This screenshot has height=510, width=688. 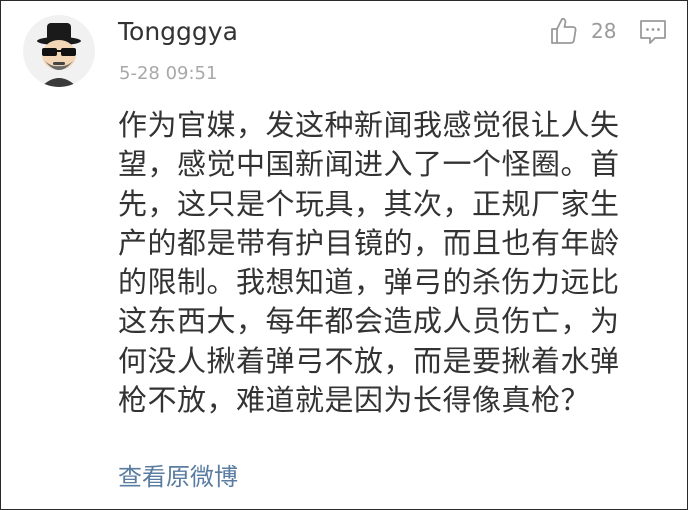 I want to click on comment-button, so click(x=653, y=32).